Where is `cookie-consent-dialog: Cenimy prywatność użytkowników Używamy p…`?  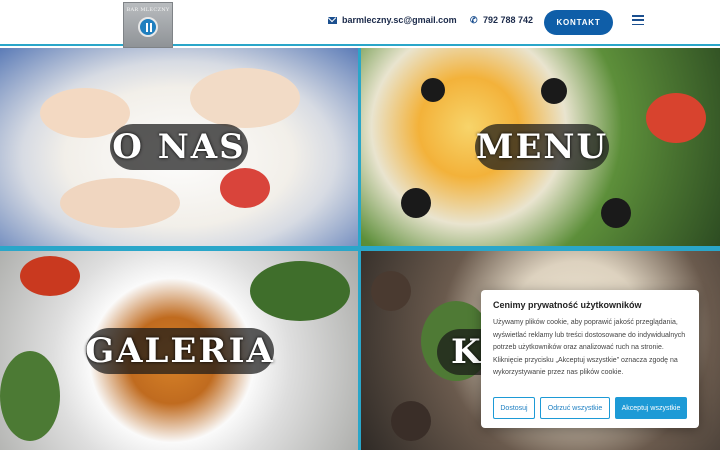 cookie-consent-dialog: Cenimy prywatność użytkowników Używamy p… is located at coordinates (590, 359).